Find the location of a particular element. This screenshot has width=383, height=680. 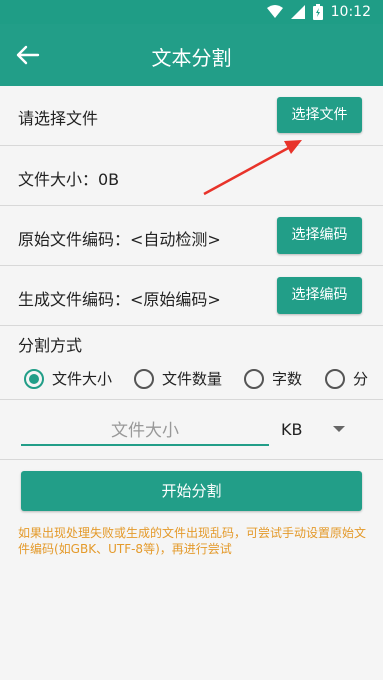

unit-select: KB is located at coordinates (291, 429).